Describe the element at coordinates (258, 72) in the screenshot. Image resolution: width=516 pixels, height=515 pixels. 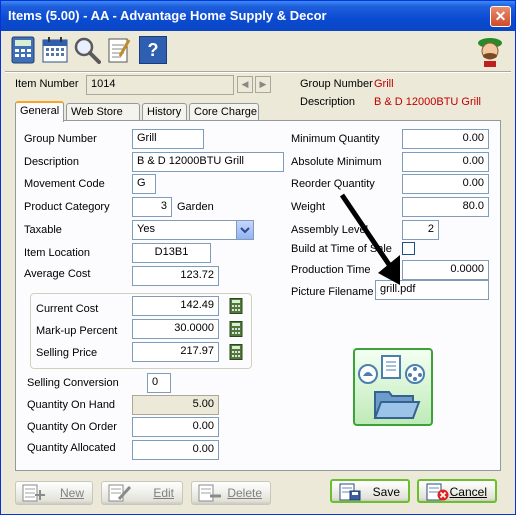
I see `toolbar-separator` at that location.